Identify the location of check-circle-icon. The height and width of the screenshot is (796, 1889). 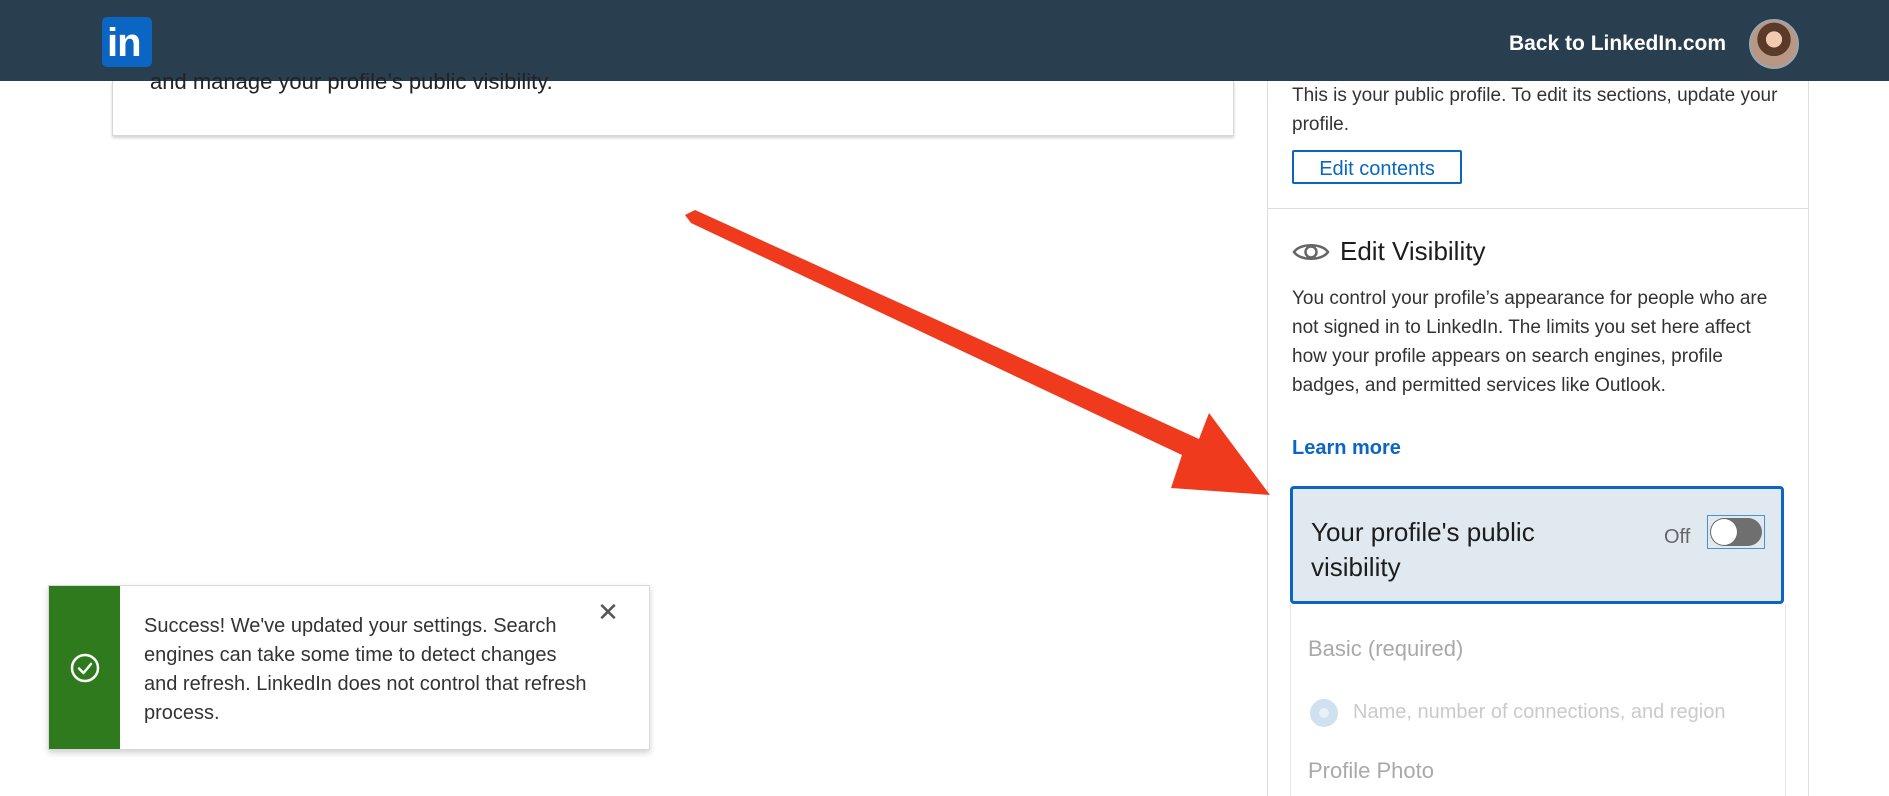
(85, 668).